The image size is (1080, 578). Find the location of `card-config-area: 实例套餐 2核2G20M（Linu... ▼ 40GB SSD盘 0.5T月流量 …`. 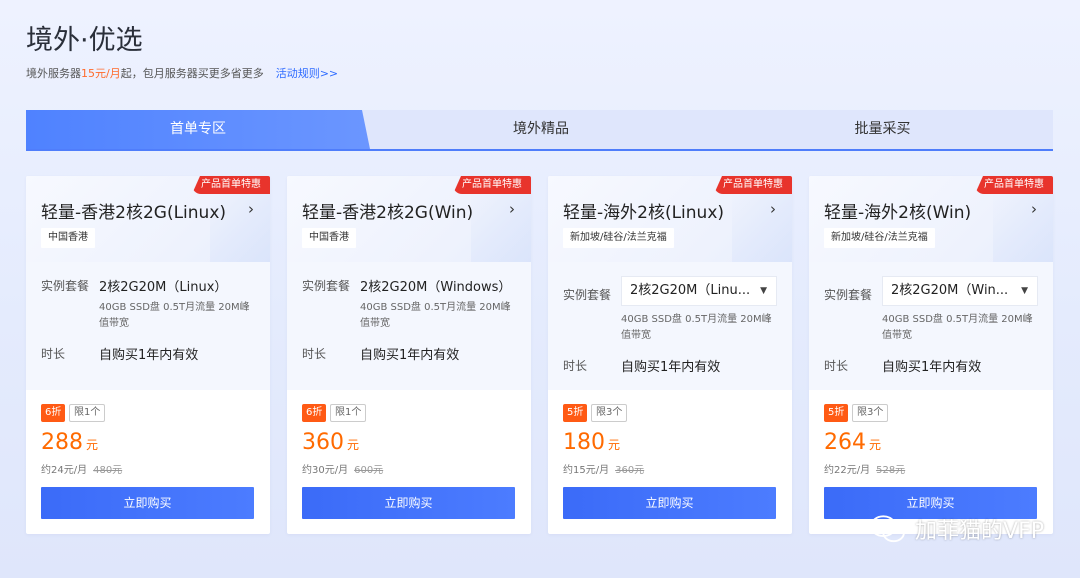

card-config-area: 实例套餐 2核2G20M（Linu... ▼ 40GB SSD盘 0.5T月流量 … is located at coordinates (670, 326).